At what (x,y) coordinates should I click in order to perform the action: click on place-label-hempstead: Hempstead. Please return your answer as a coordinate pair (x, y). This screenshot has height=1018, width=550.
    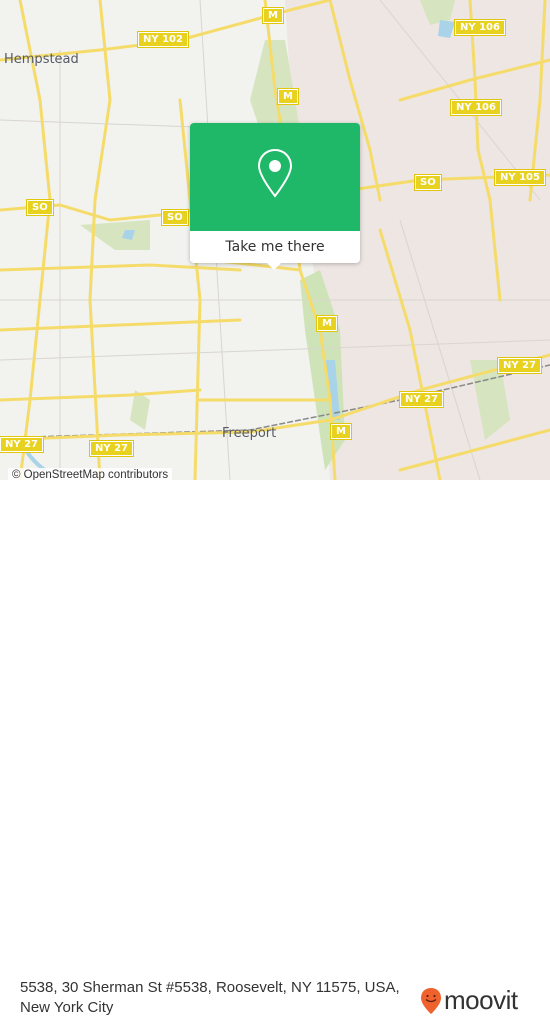
    Looking at the image, I should click on (41, 59).